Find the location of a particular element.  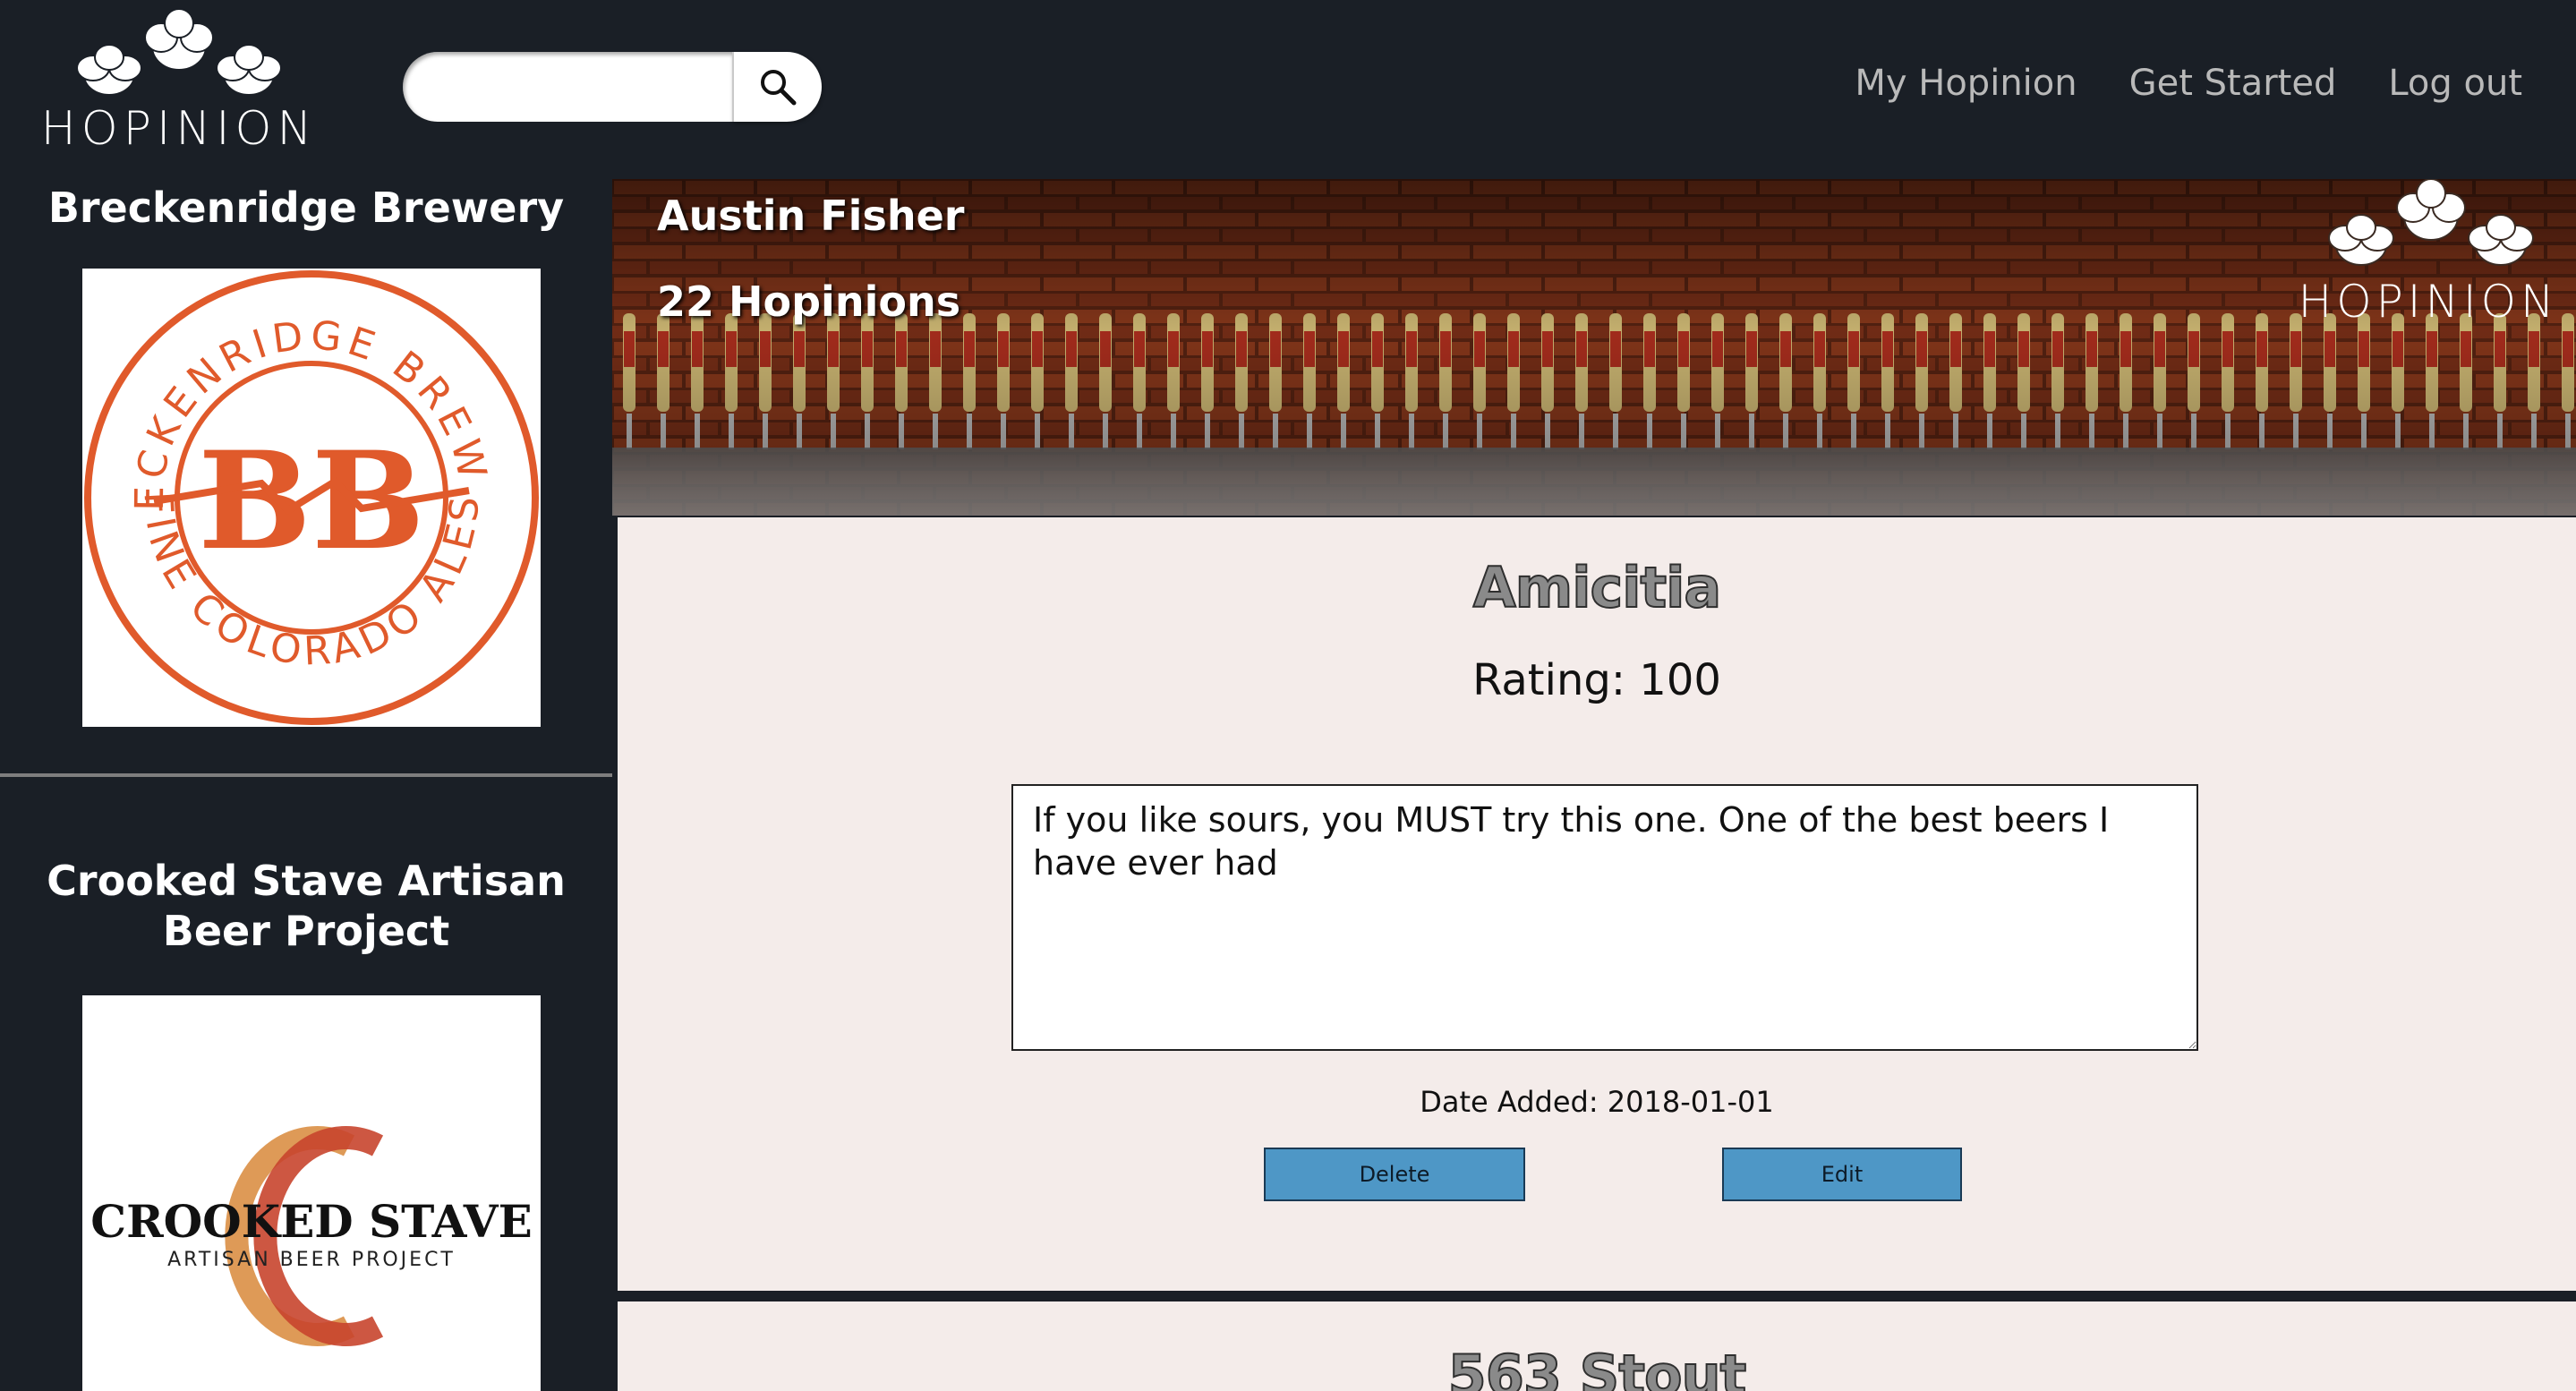

rating: Rating: 100 is located at coordinates (1596, 680).